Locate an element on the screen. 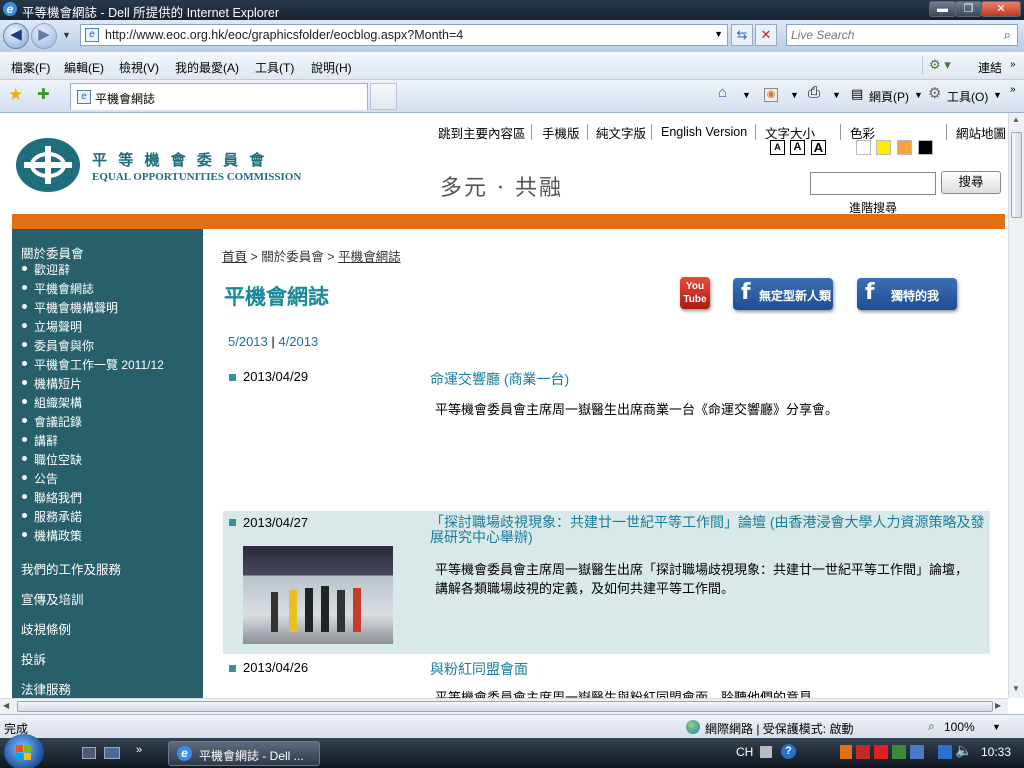 Image resolution: width=1024 pixels, height=768 pixels. facebook-button-2: f 獨特的我 is located at coordinates (907, 294).